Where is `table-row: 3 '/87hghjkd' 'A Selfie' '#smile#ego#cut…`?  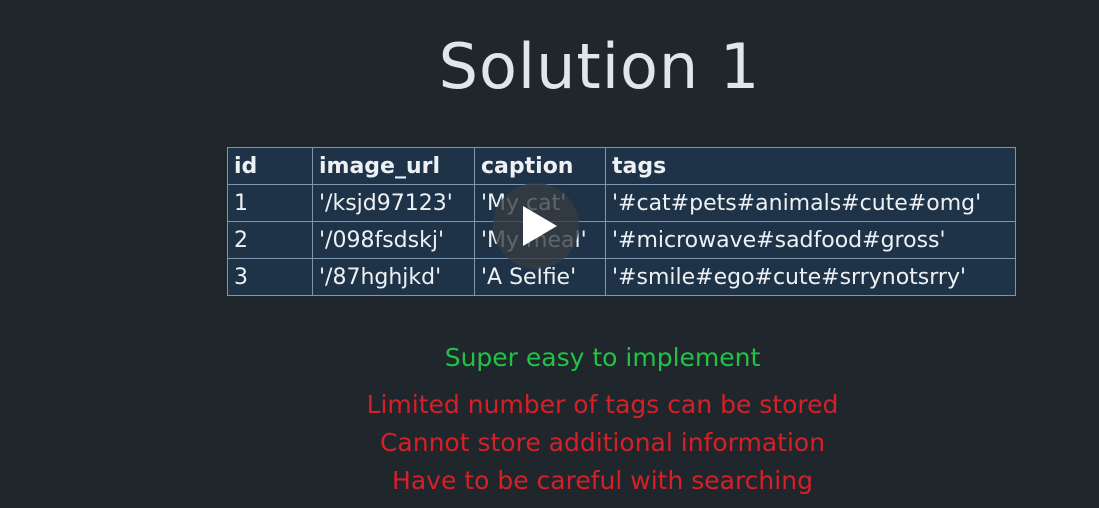 table-row: 3 '/87hghjkd' 'A Selfie' '#smile#ego#cut… is located at coordinates (621, 277).